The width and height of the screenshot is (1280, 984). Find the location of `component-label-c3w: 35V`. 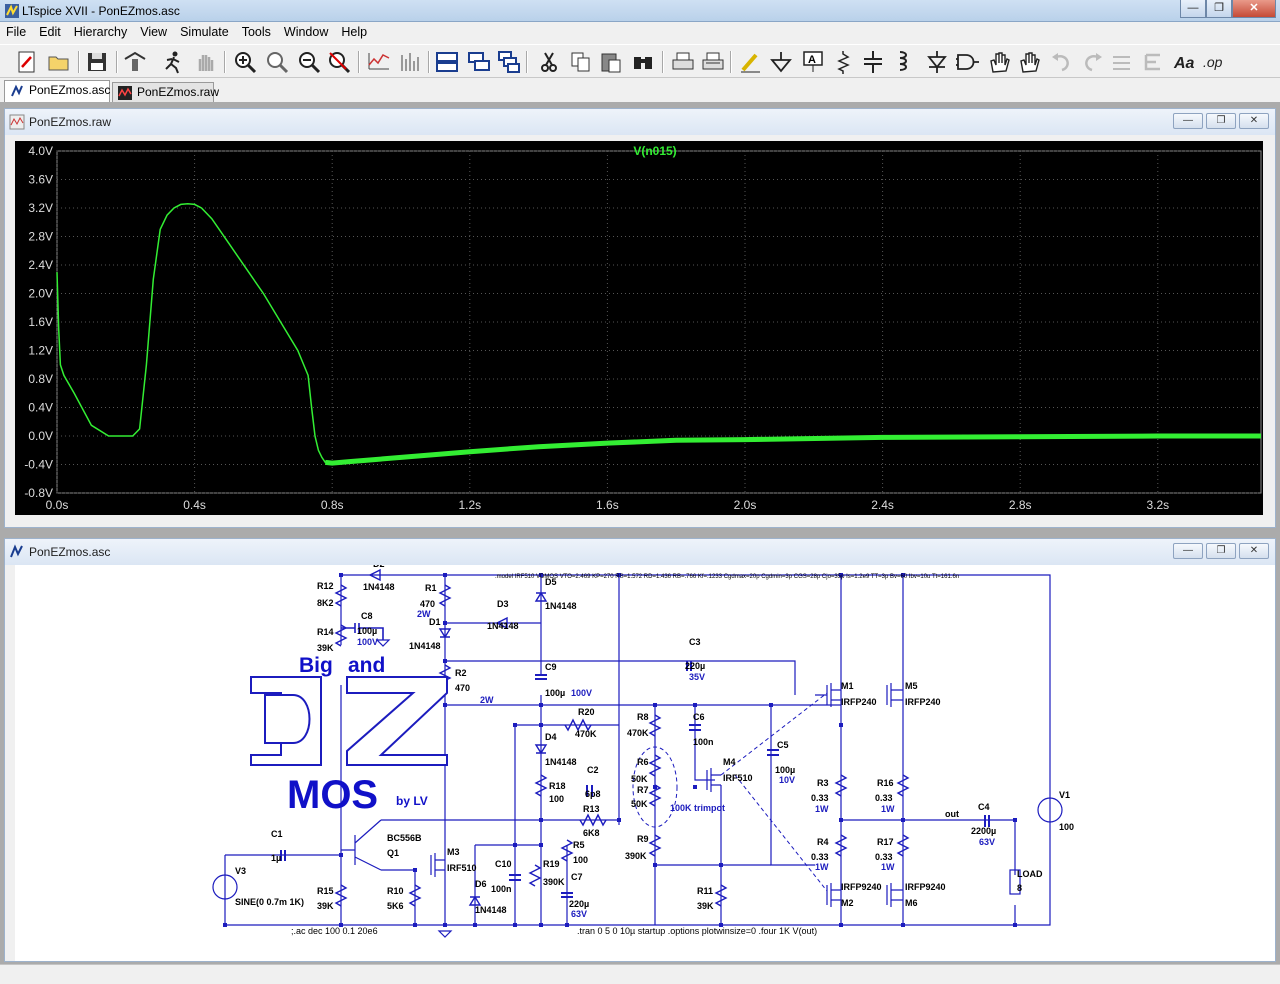

component-label-c3w: 35V is located at coordinates (697, 677).